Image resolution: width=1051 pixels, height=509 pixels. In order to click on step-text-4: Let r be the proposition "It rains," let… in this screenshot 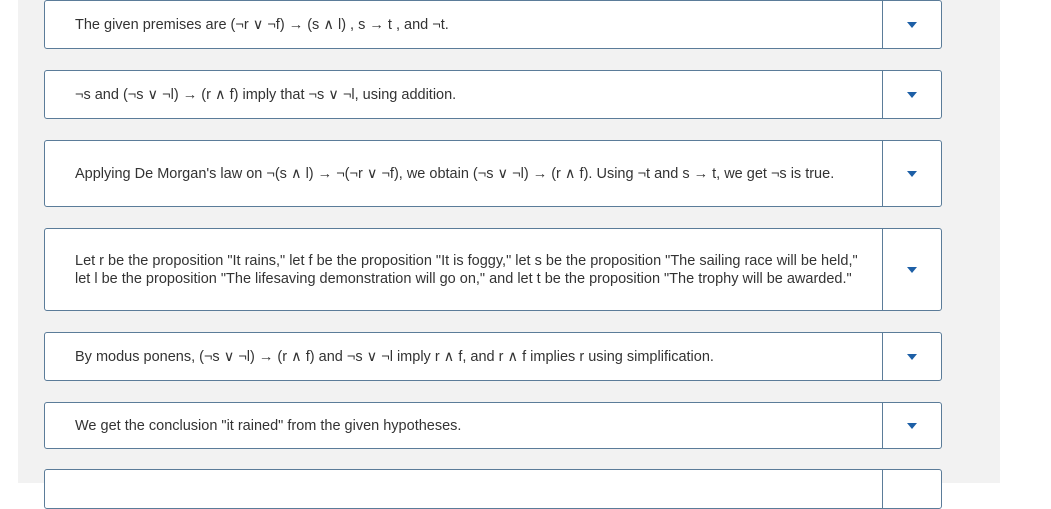, I will do `click(466, 269)`.